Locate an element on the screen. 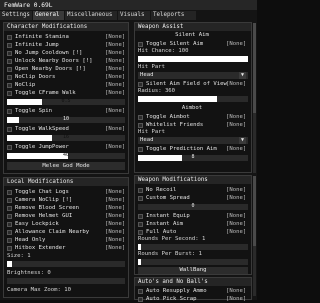  toggle-unlock-nearby-doors: Unlock Nearby Doors [!] [None] is located at coordinates (67, 61).